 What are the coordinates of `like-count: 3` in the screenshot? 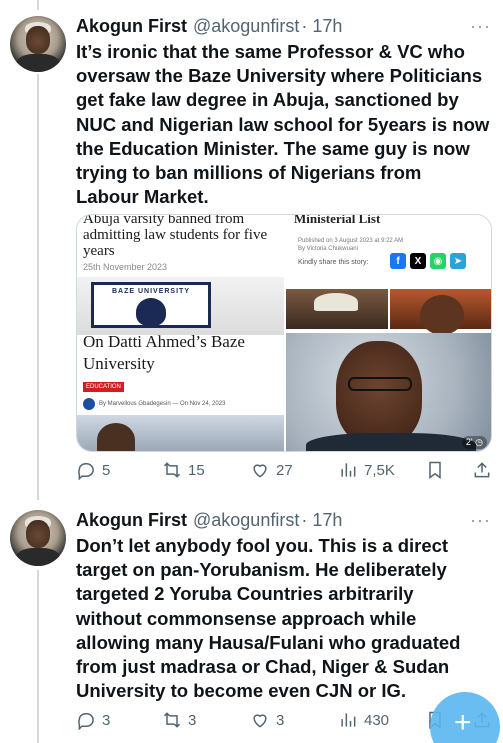 It's located at (280, 720).